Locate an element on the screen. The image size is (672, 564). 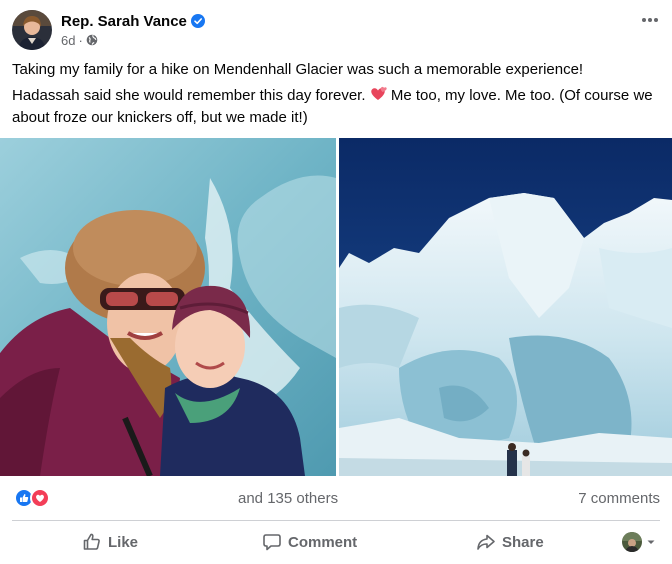
post-meta: Rep. Sarah Vance 6d · is located at coordinates (133, 30).